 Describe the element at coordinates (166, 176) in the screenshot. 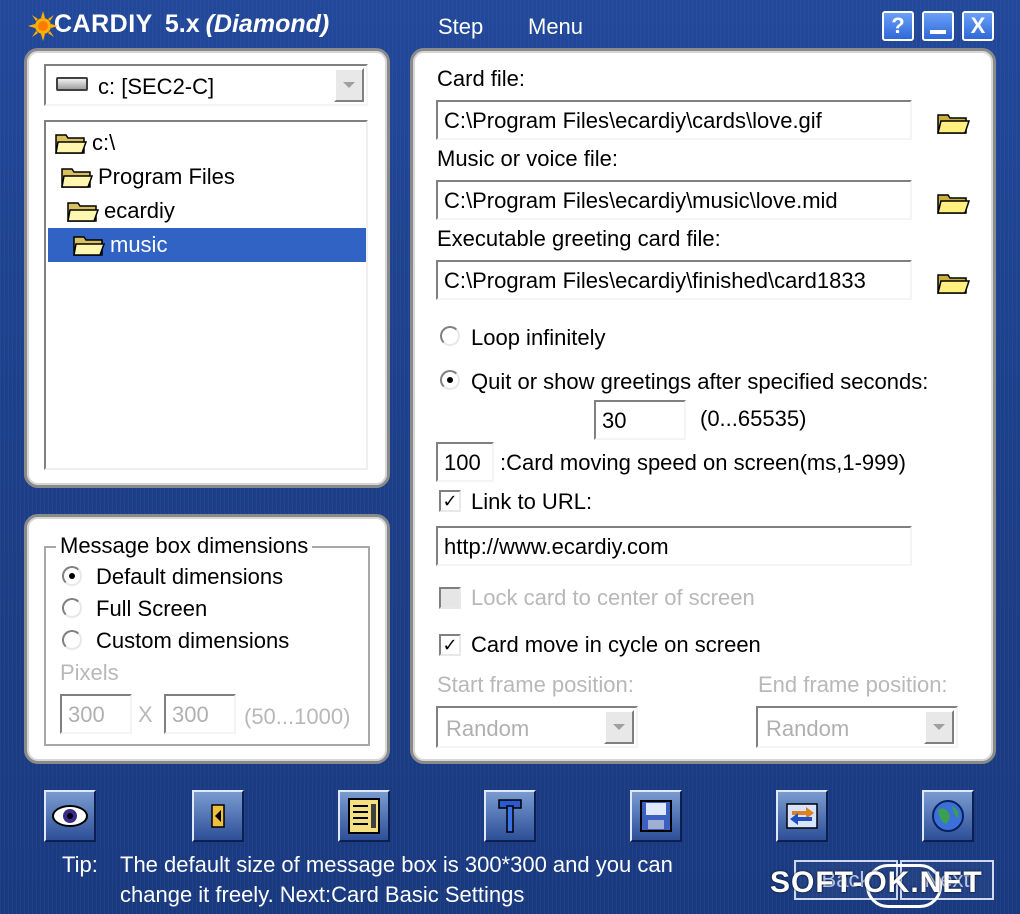

I see `tree-item-label: Program Files` at that location.